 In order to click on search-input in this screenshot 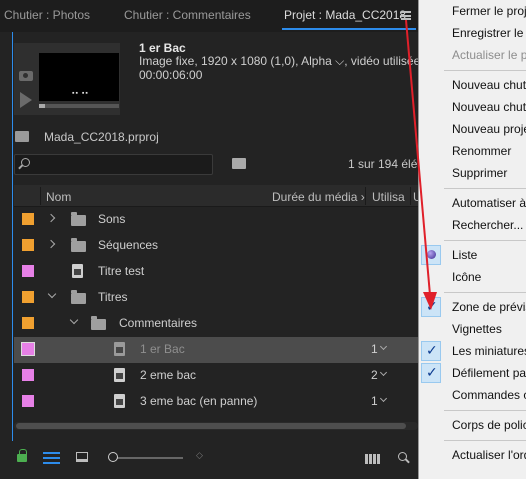, I will do `click(113, 164)`.